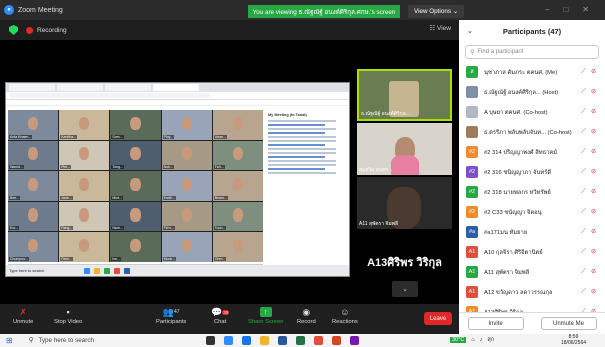 This screenshot has width=605, height=347. What do you see at coordinates (532, 323) in the screenshot?
I see `participants-footer: Invite Unmute Me` at bounding box center [532, 323].